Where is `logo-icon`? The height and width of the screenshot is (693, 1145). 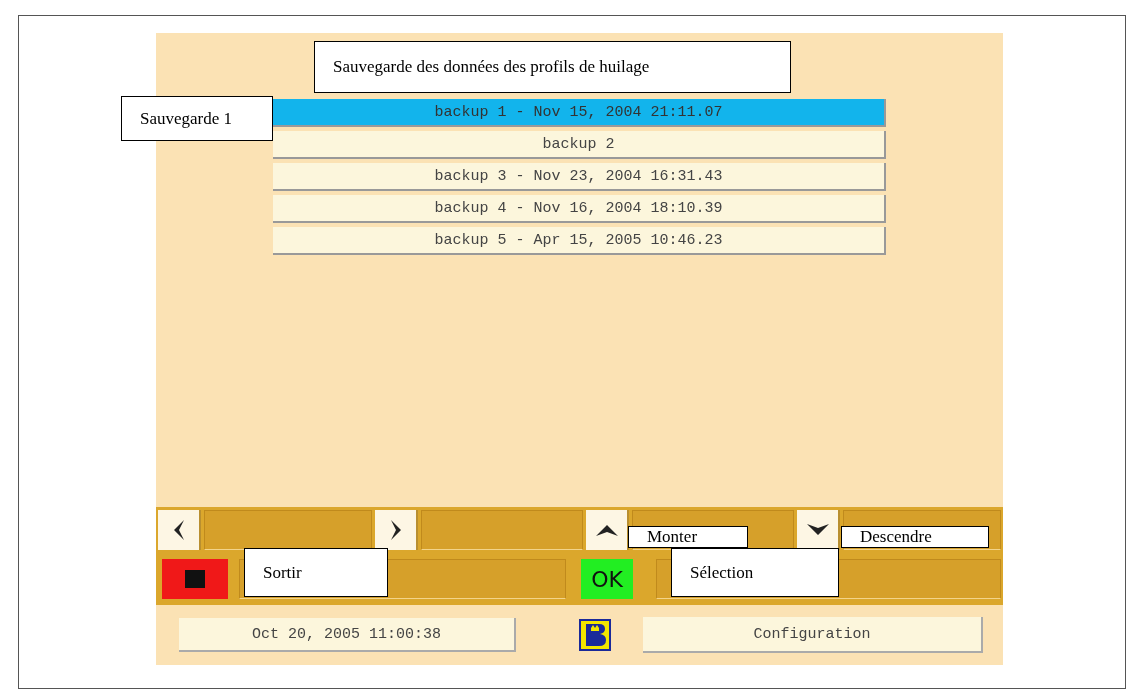 logo-icon is located at coordinates (595, 635).